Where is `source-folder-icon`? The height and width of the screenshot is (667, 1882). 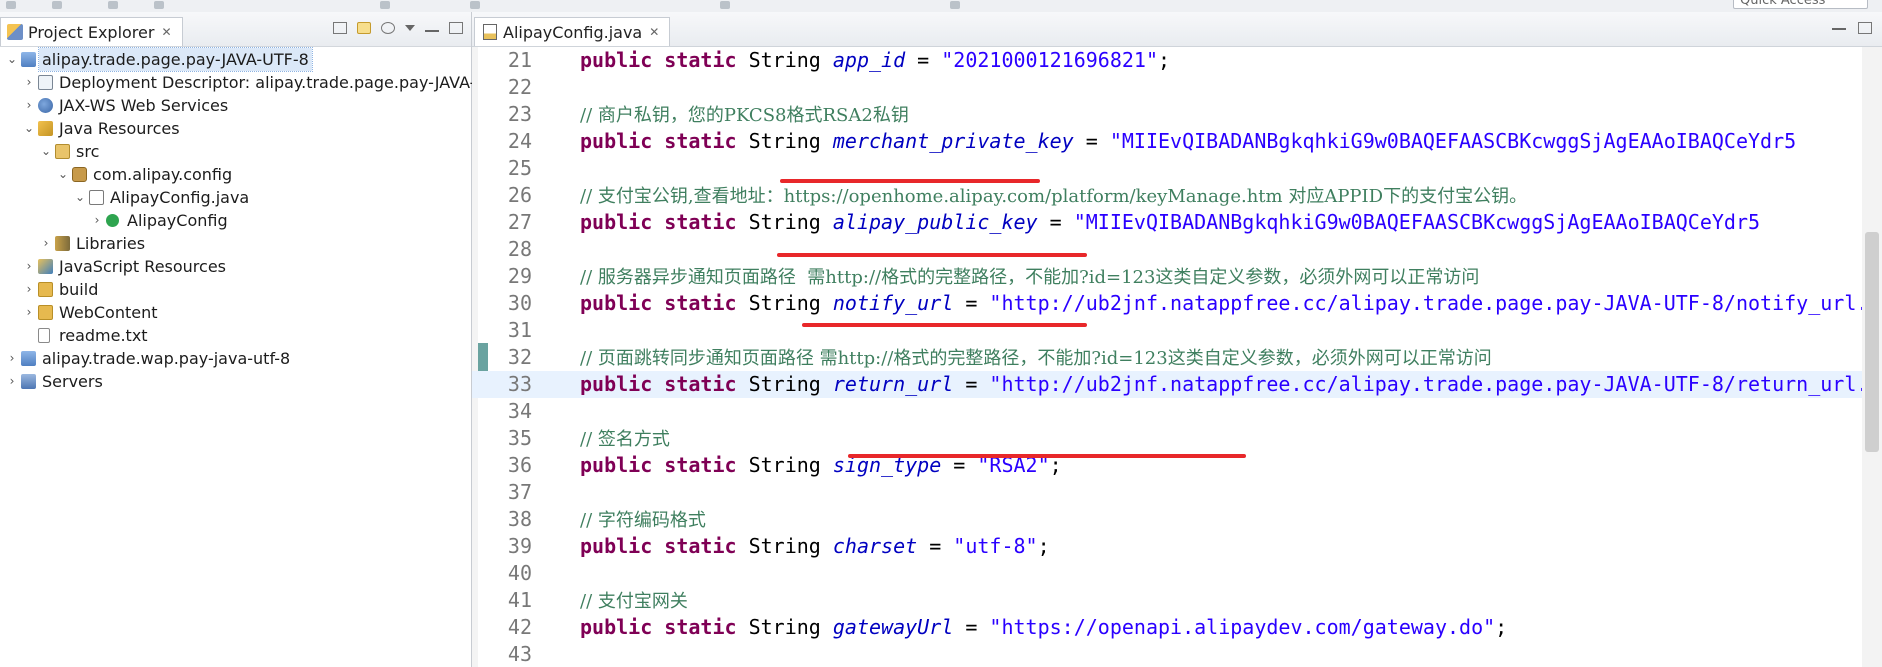 source-folder-icon is located at coordinates (62, 151).